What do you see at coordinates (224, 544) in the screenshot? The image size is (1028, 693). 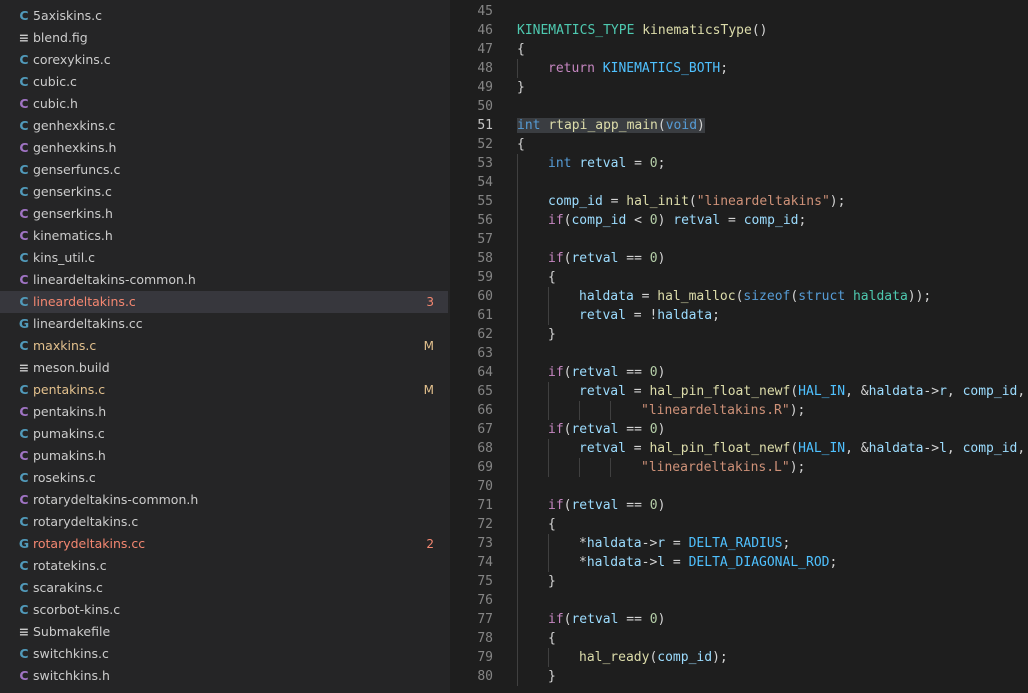 I see `file-item: Grotarydeltakins.cc 2` at bounding box center [224, 544].